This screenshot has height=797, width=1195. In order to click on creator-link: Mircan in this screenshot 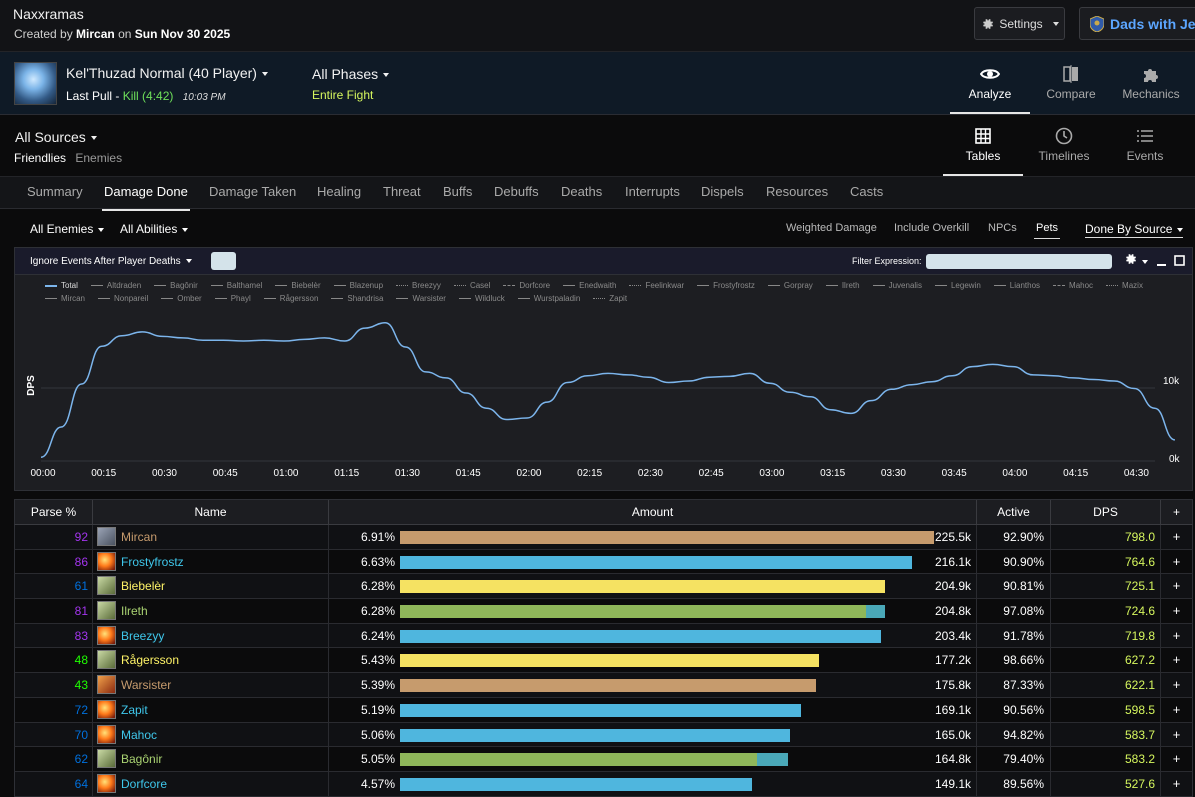, I will do `click(95, 34)`.